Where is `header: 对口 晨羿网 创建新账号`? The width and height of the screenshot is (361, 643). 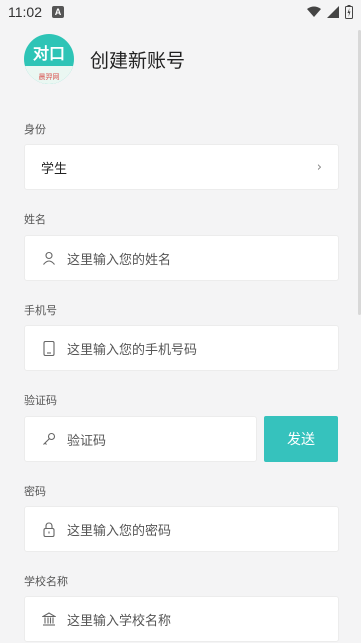
header: 对口 晨羿网 创建新账号 is located at coordinates (104, 59).